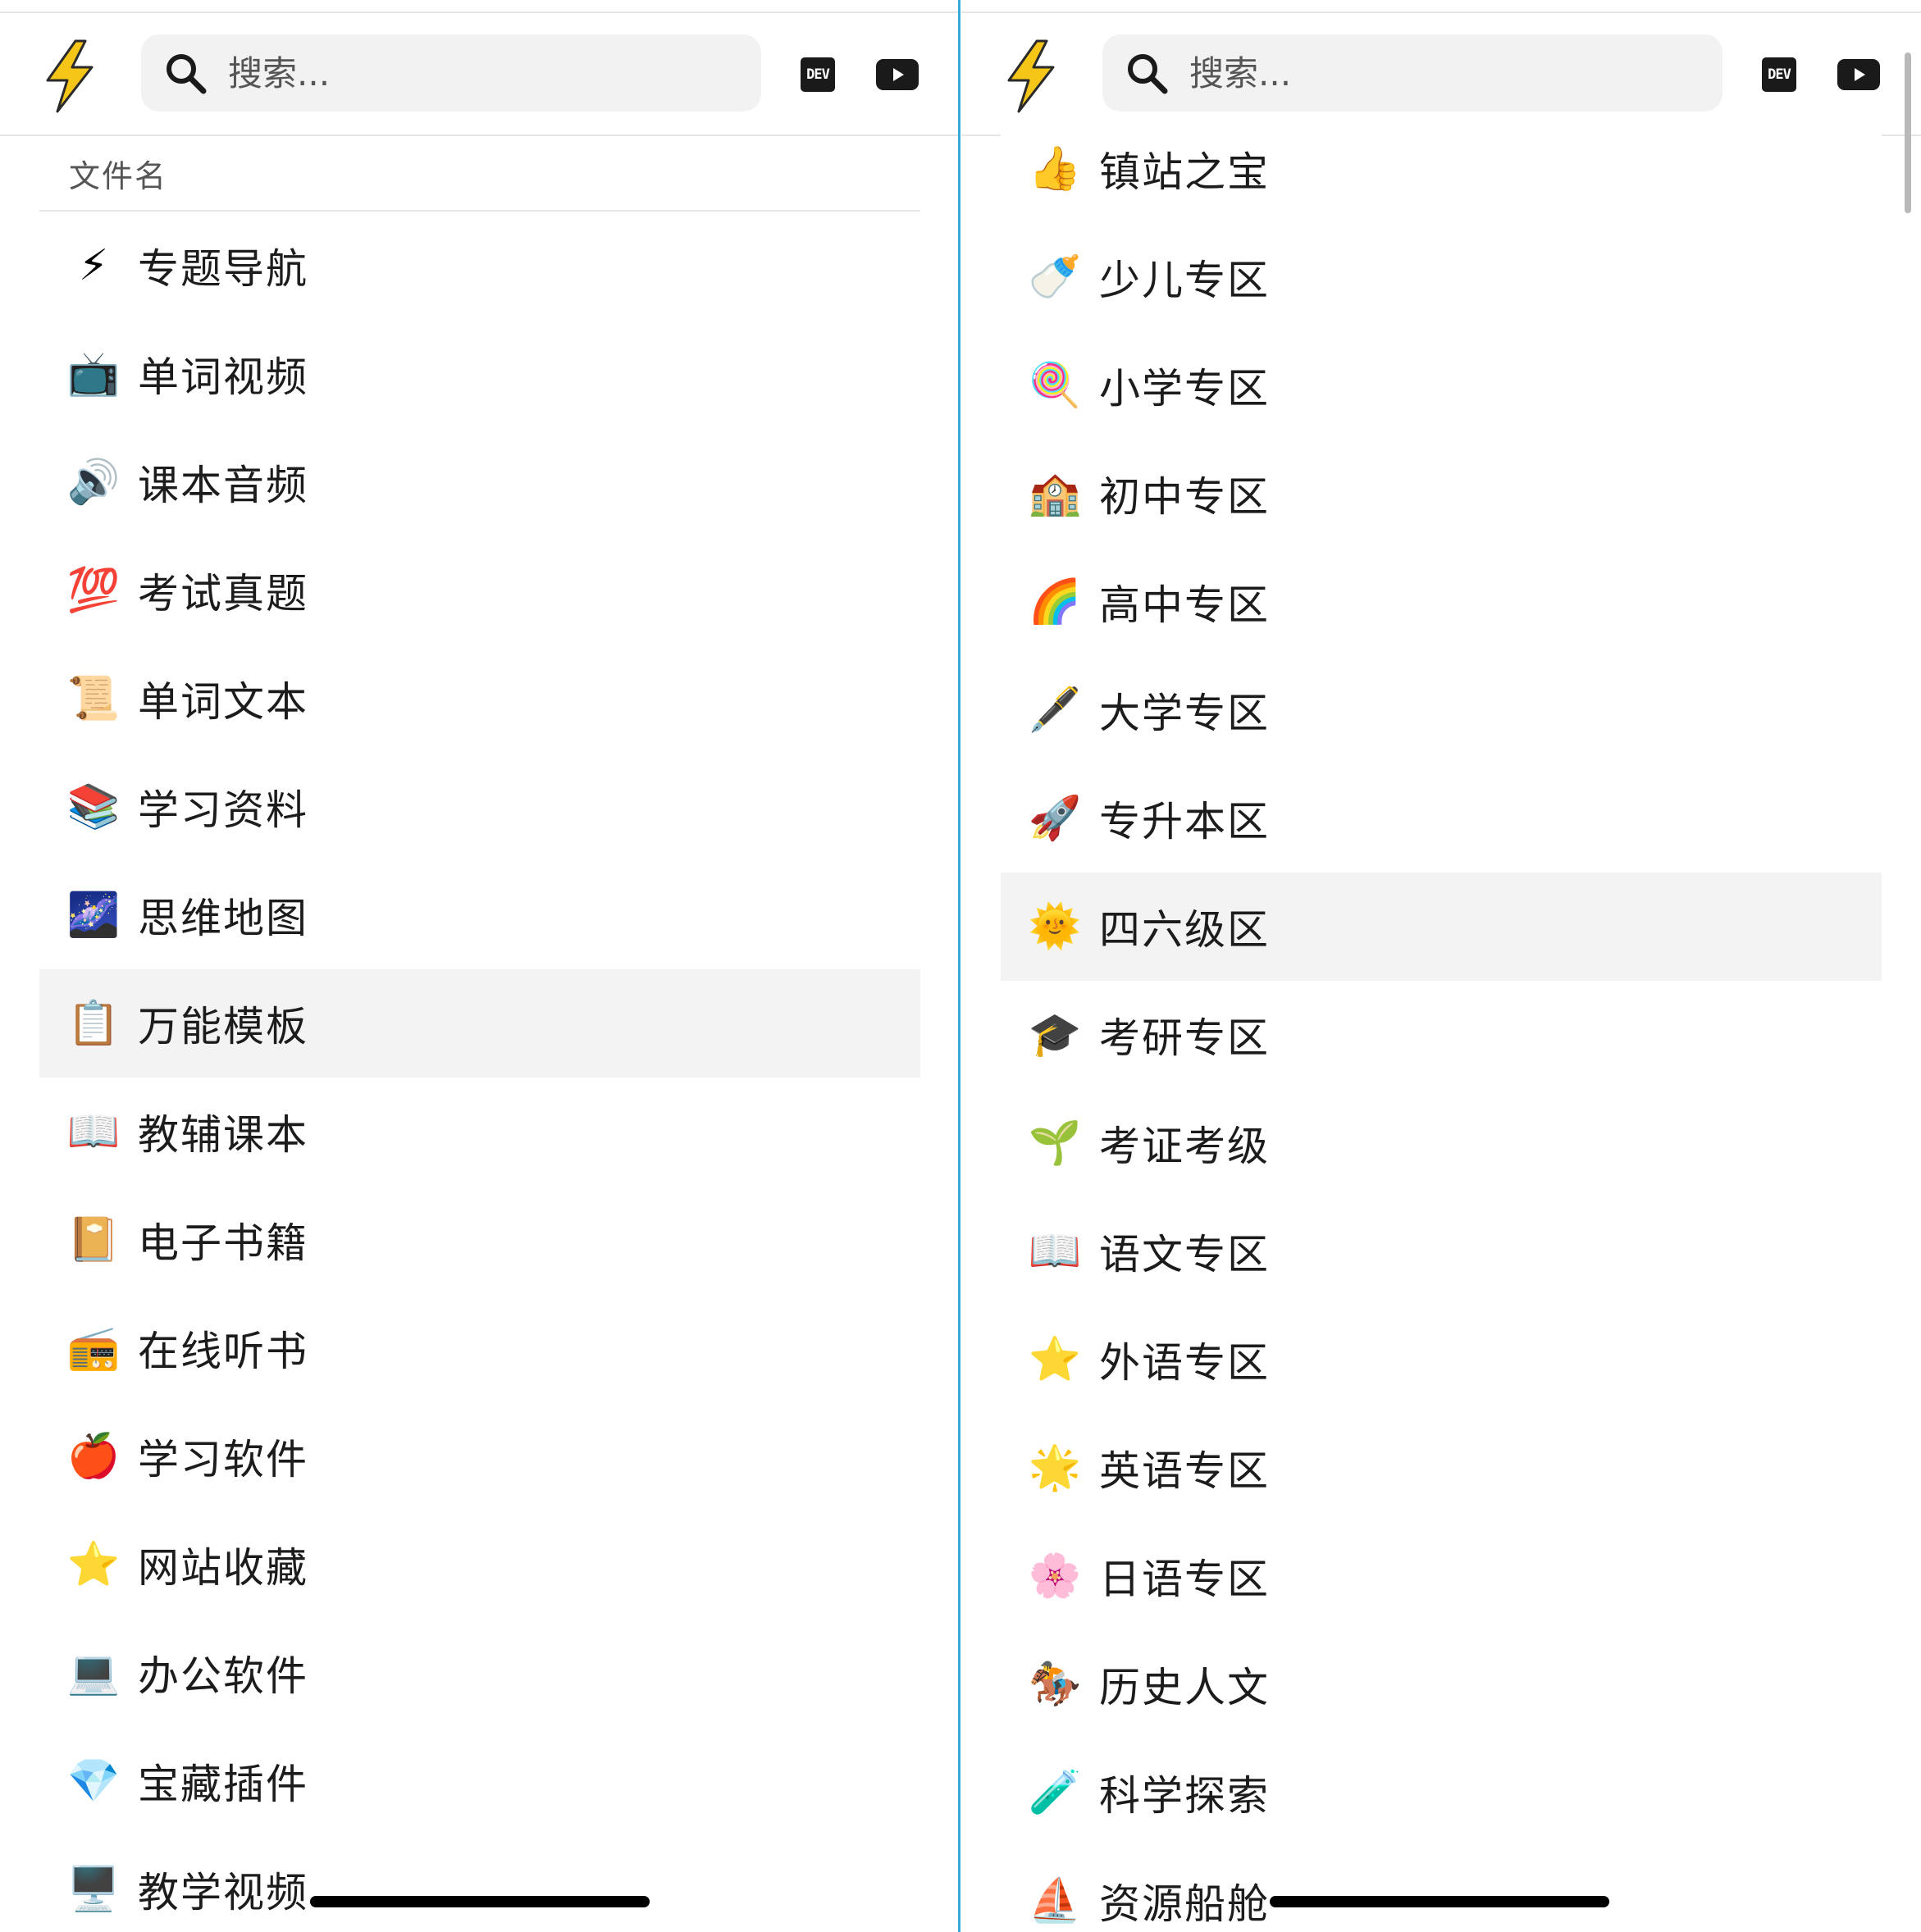 The width and height of the screenshot is (1921, 1932). Describe the element at coordinates (93, 807) in the screenshot. I see `books-icon: 📚` at that location.